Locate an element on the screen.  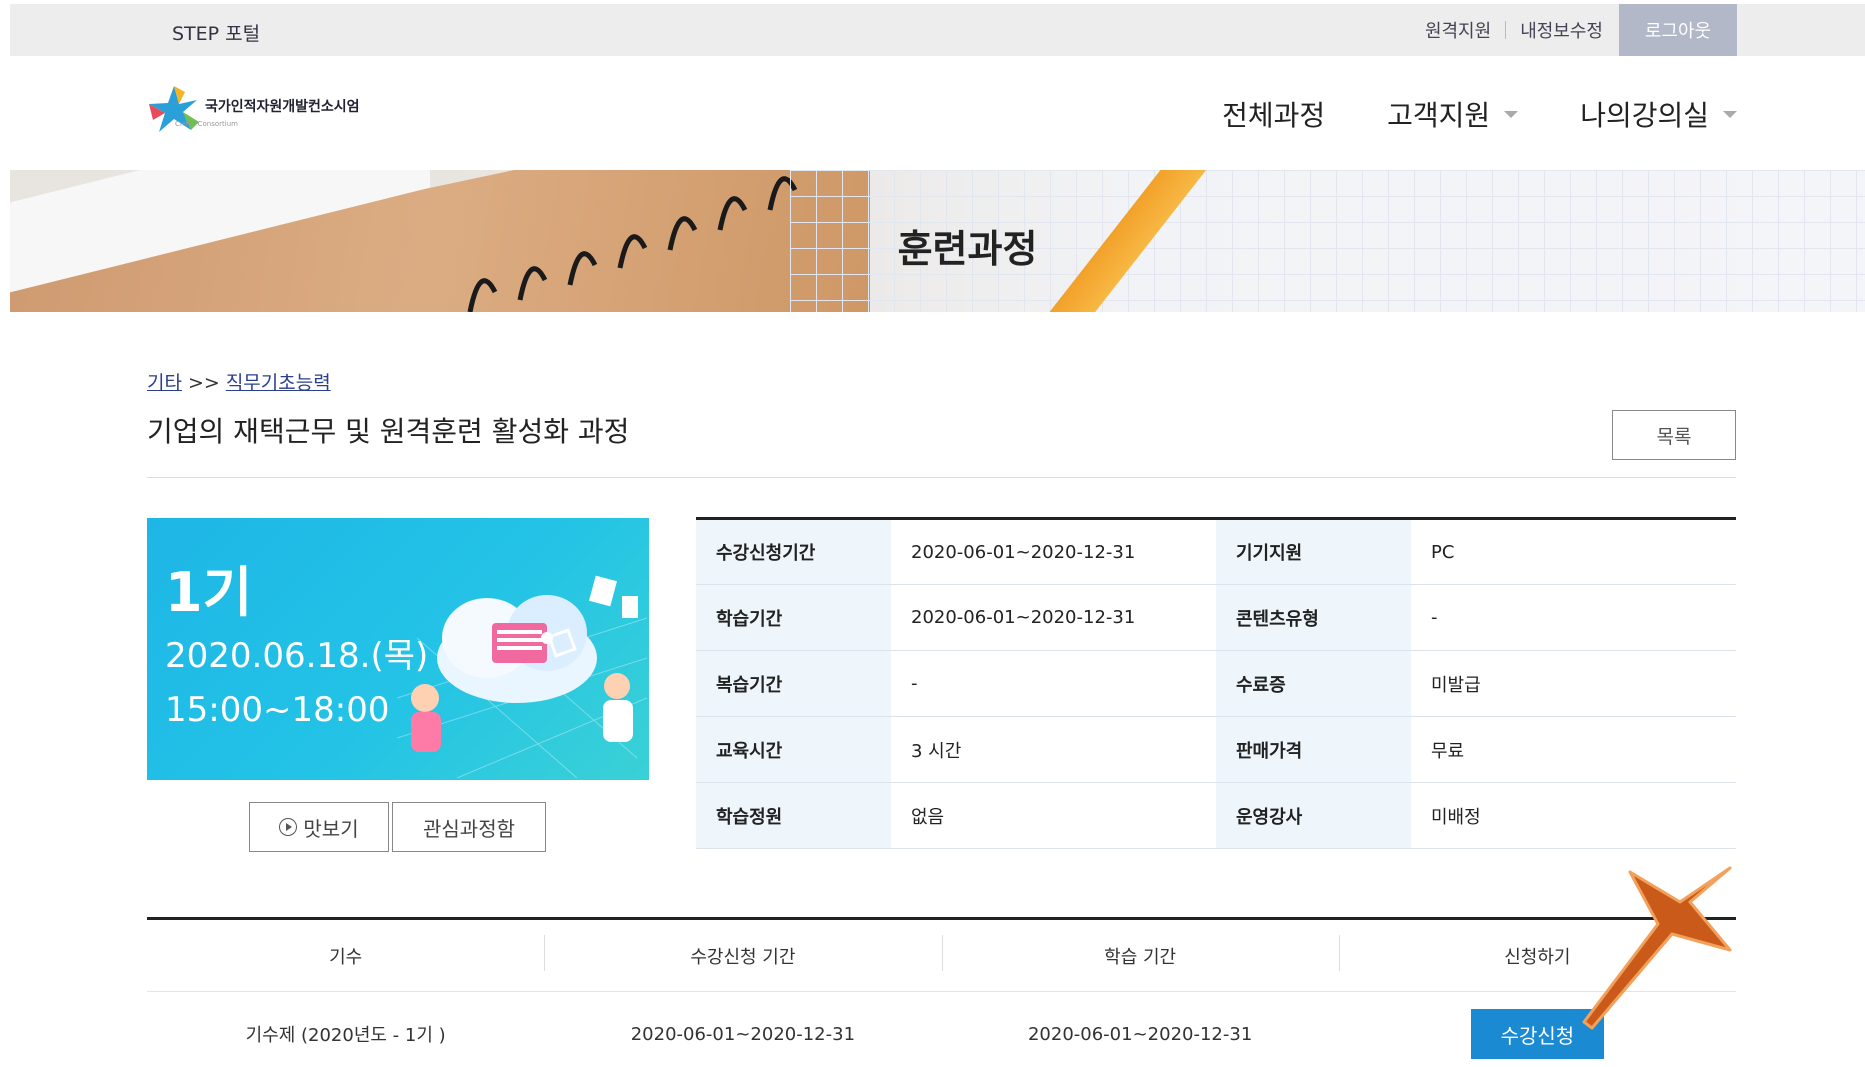
nav-customer-support: 고객지원 is located at coordinates (1453, 114).